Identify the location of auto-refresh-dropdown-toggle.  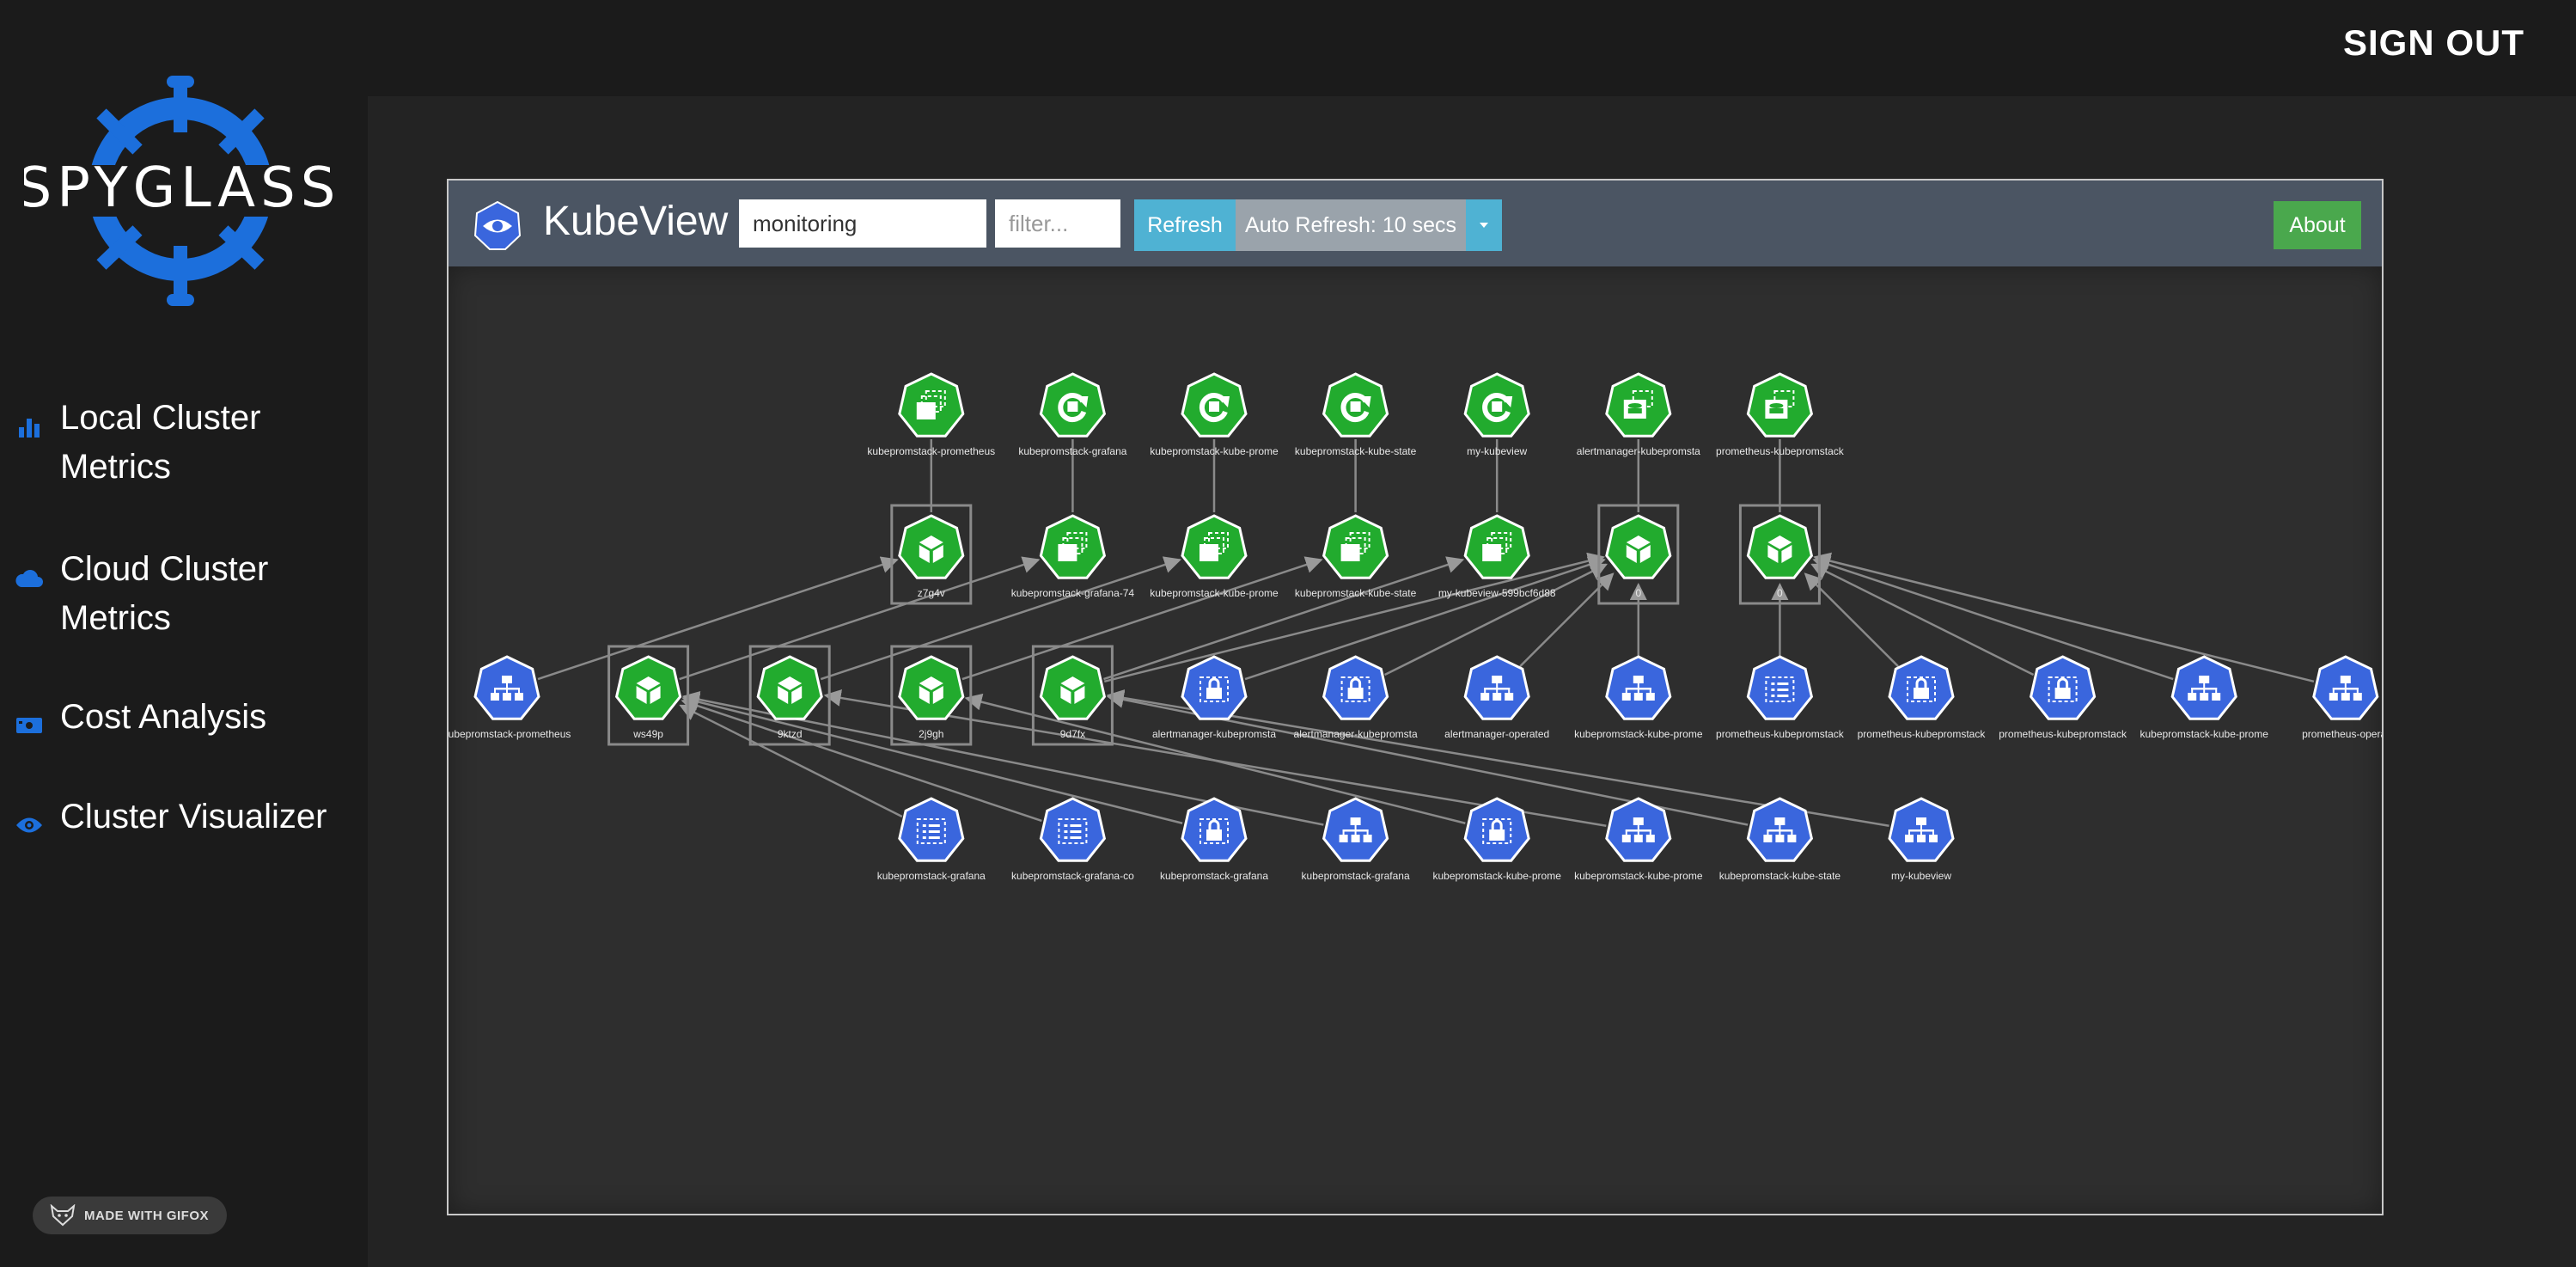
(1484, 225).